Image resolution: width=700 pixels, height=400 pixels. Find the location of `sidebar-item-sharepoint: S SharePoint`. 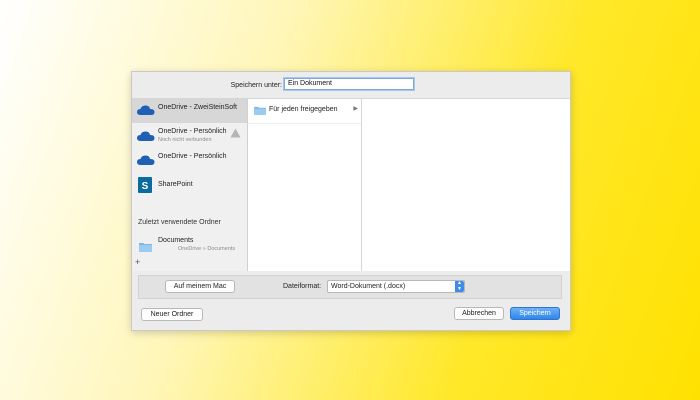

sidebar-item-sharepoint: S SharePoint is located at coordinates (189, 185).